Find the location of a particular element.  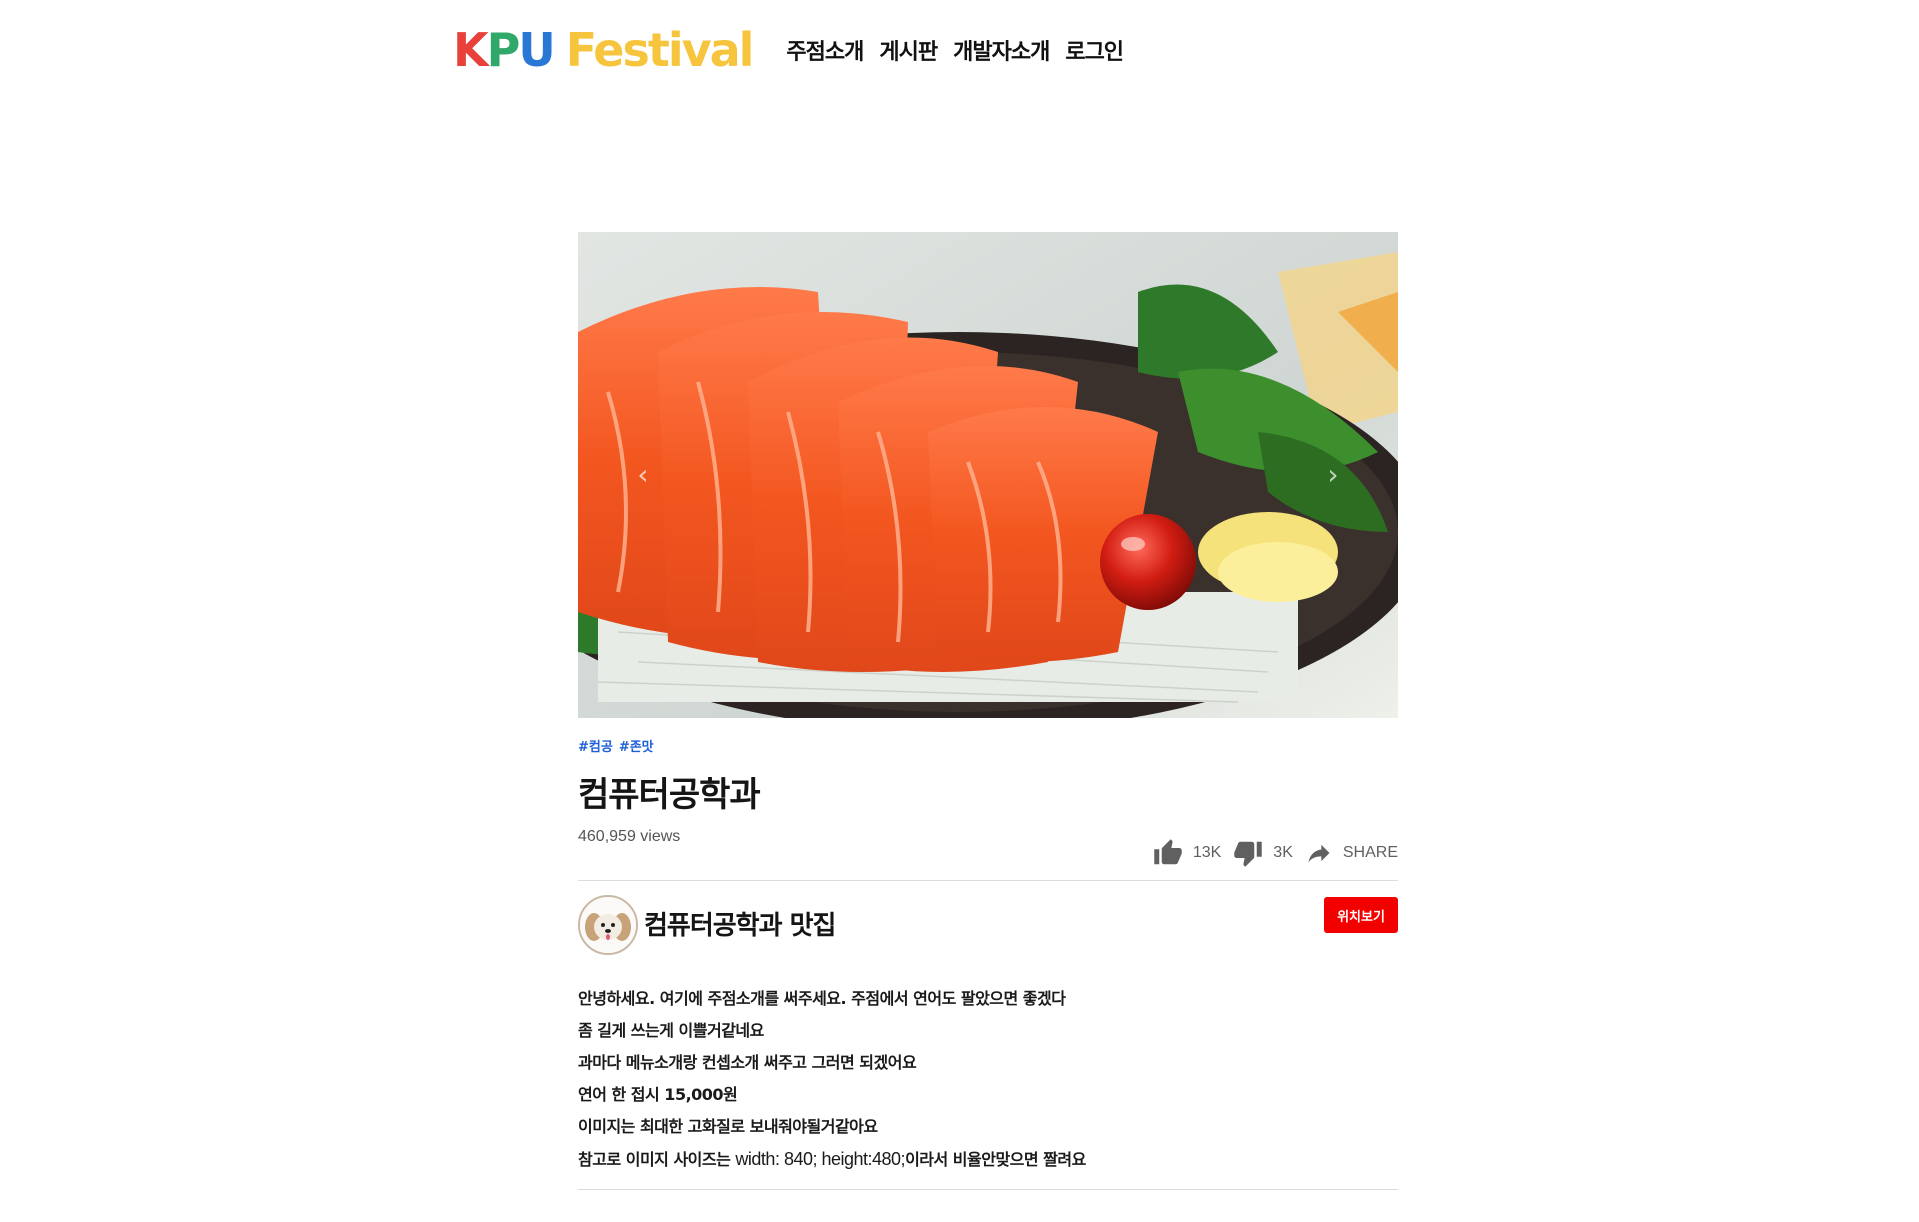

avatar is located at coordinates (608, 925).